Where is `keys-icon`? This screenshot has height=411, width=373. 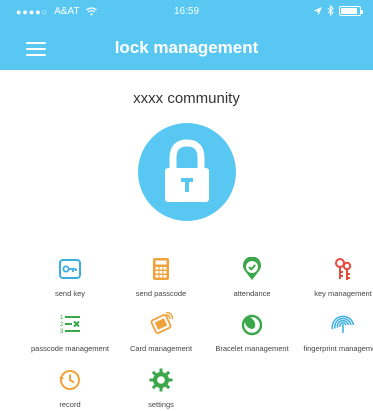 keys-icon is located at coordinates (343, 269).